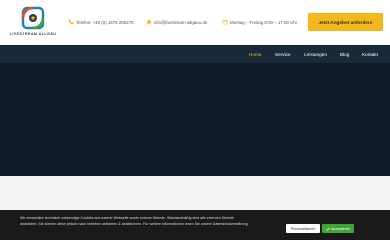 Image resolution: width=390 pixels, height=240 pixels. I want to click on content-band, so click(195, 193).